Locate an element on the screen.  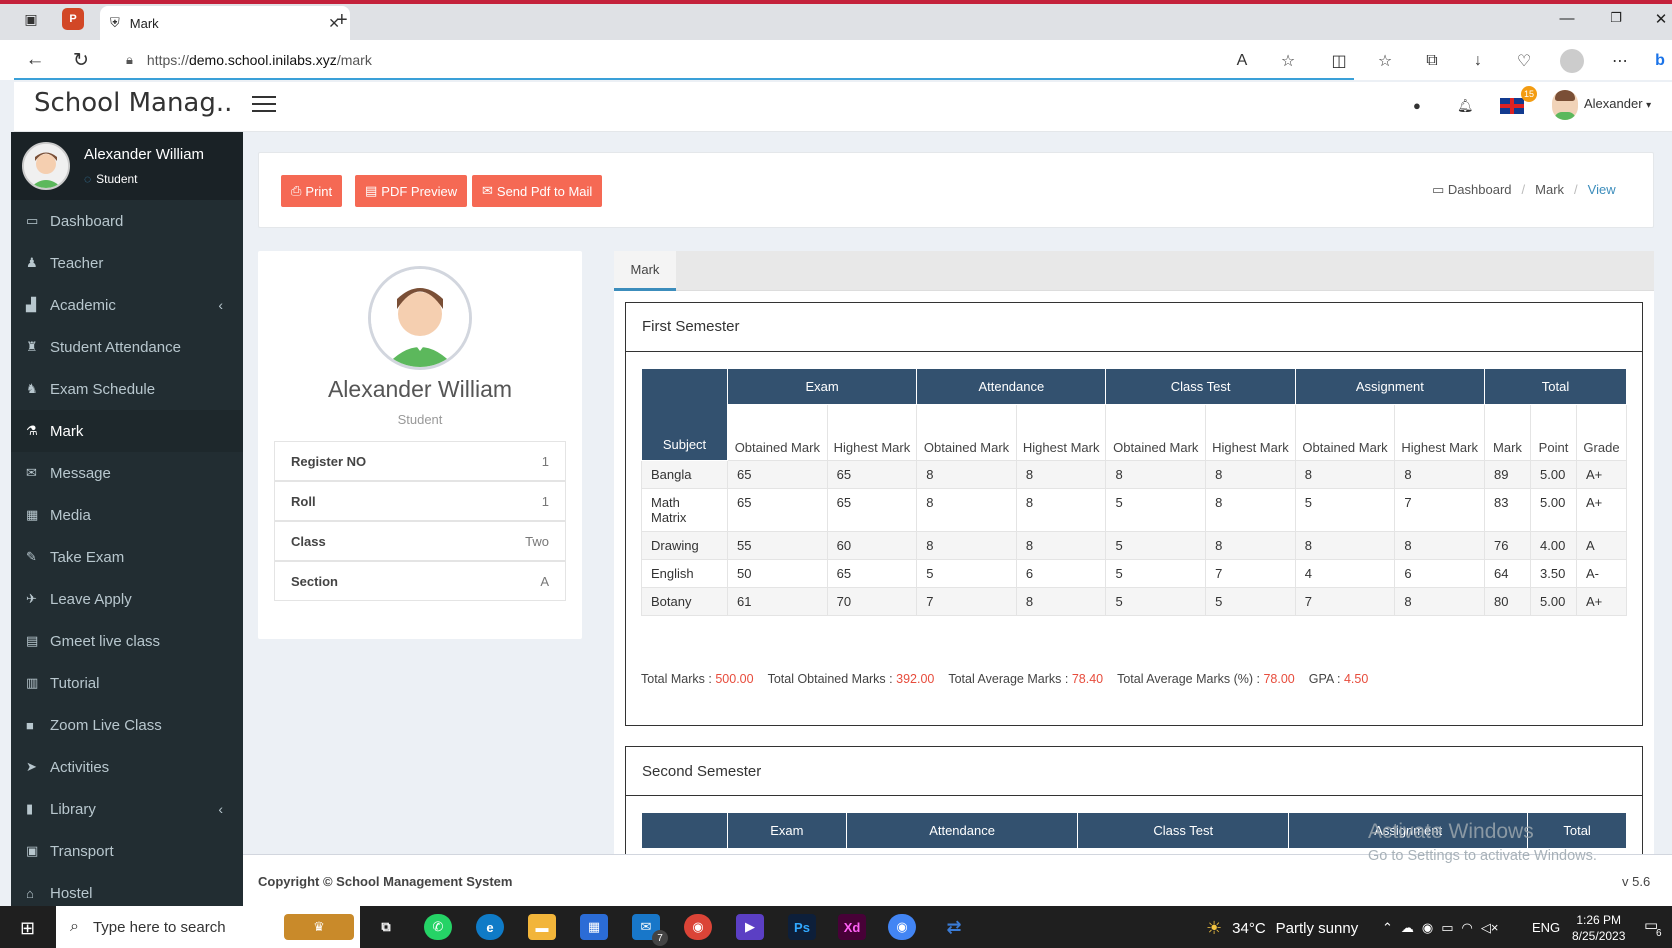
hamburger-menu-icon is located at coordinates (264, 105).